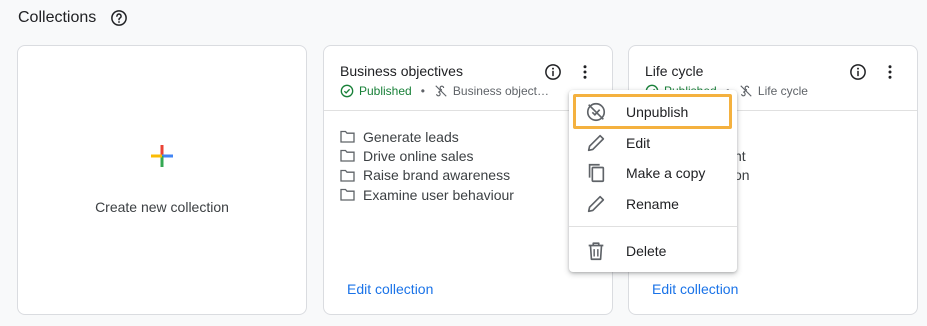  I want to click on collection-type: Life cycle, so click(773, 91).